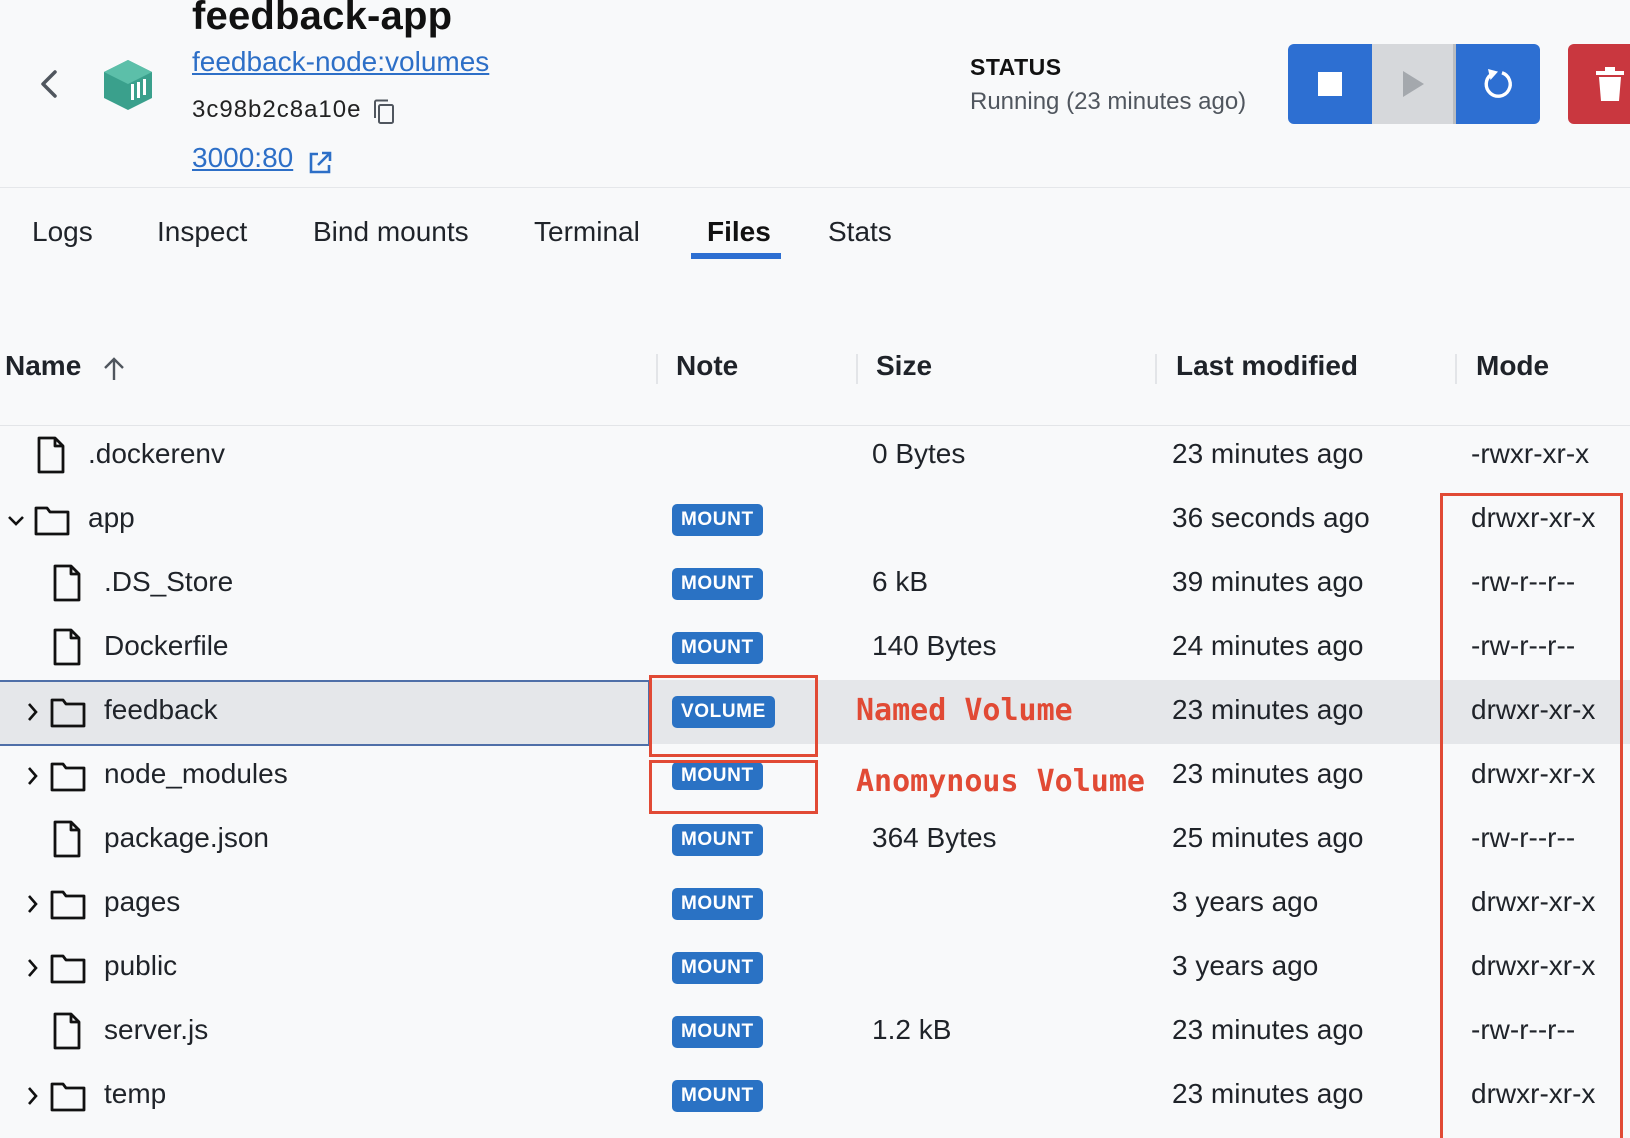  What do you see at coordinates (815, 904) in the screenshot?
I see `table-row: pages MOUNT 3 years ago drwxr-xr-x` at bounding box center [815, 904].